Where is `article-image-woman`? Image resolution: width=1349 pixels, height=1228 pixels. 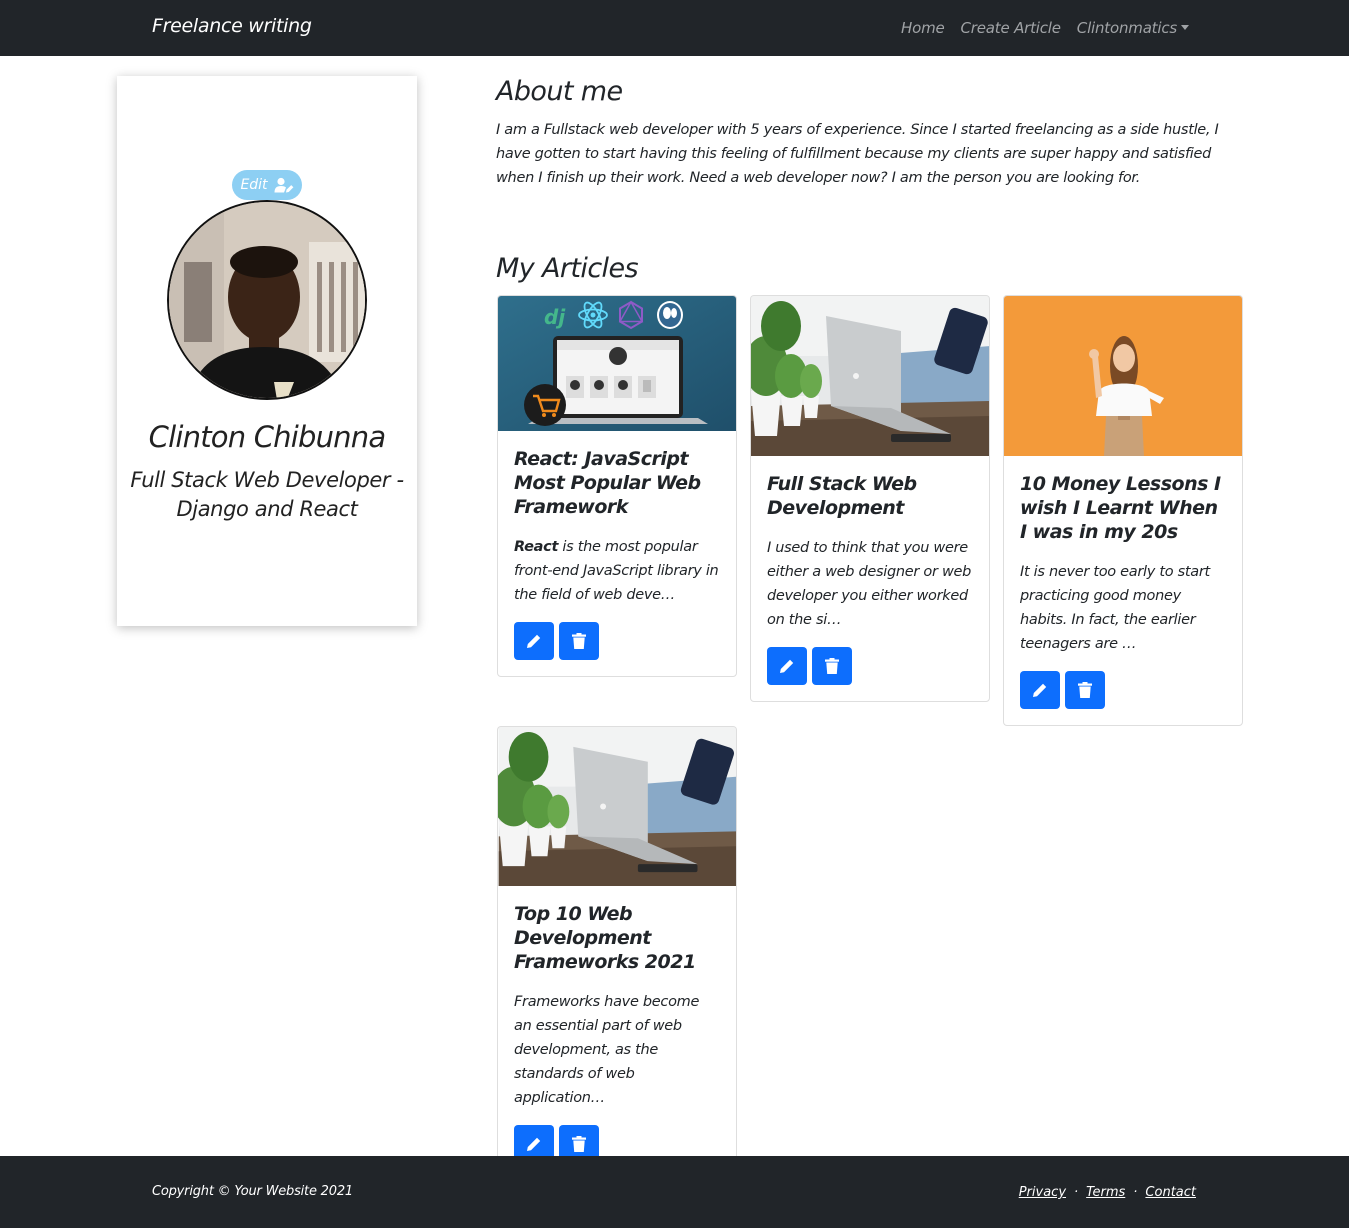
article-image-woman is located at coordinates (1123, 376).